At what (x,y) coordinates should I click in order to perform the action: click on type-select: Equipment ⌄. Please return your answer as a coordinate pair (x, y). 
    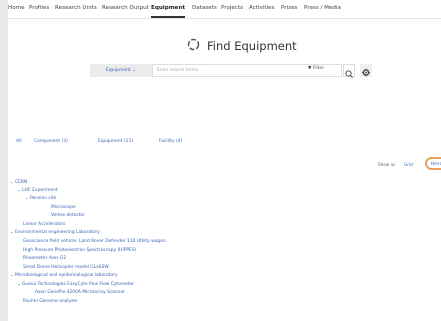
    Looking at the image, I should click on (121, 70).